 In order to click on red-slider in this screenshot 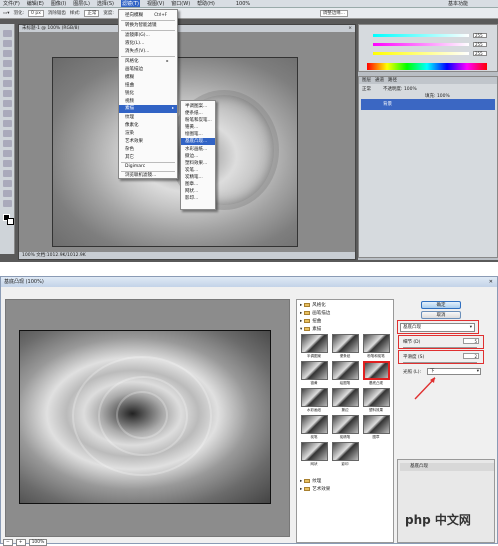, I will do `click(421, 35)`.